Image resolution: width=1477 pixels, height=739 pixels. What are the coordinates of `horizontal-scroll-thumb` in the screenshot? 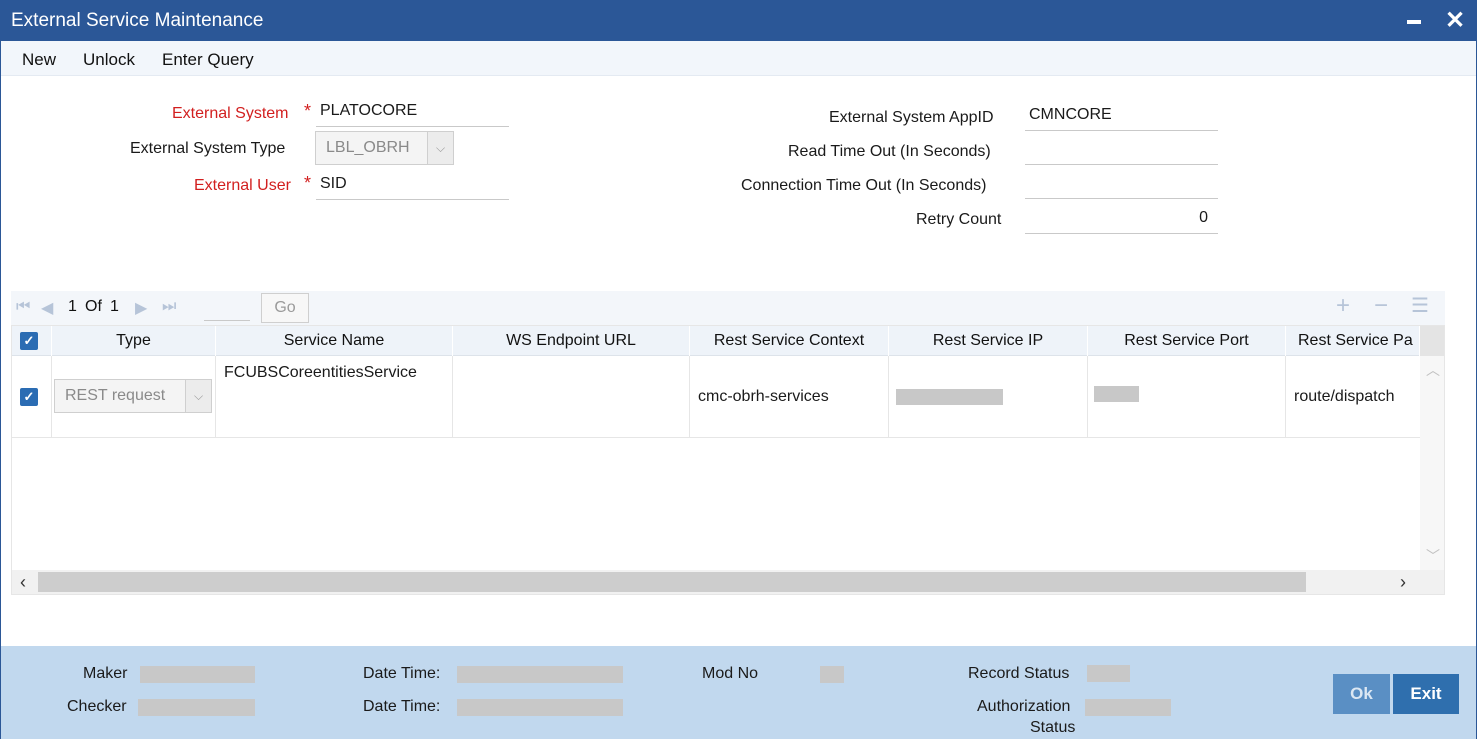 It's located at (672, 582).